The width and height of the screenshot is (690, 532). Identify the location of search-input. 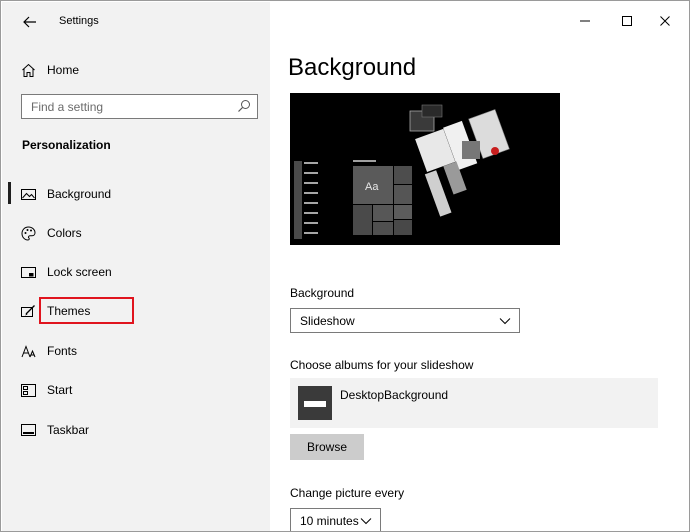
(127, 106).